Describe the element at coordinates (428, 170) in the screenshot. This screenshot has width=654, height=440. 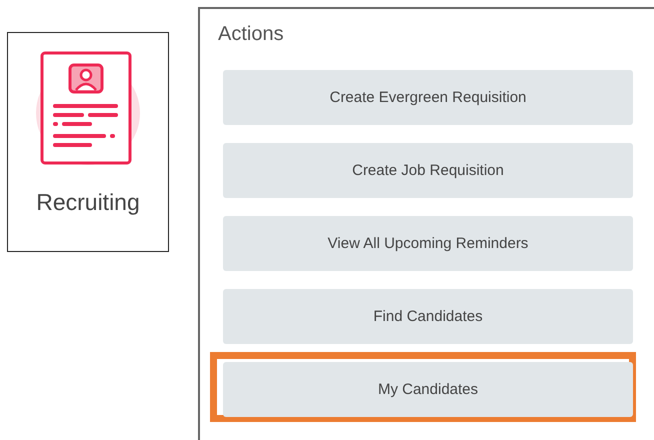
I see `action-button: Create Job Requisition` at that location.